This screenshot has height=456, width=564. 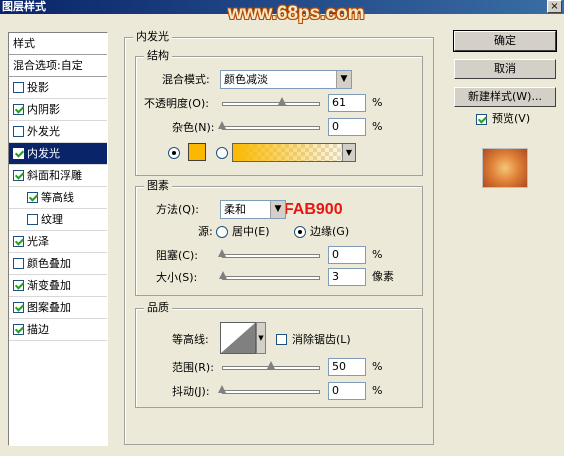 I want to click on source-label: 源:, so click(x=205, y=231).